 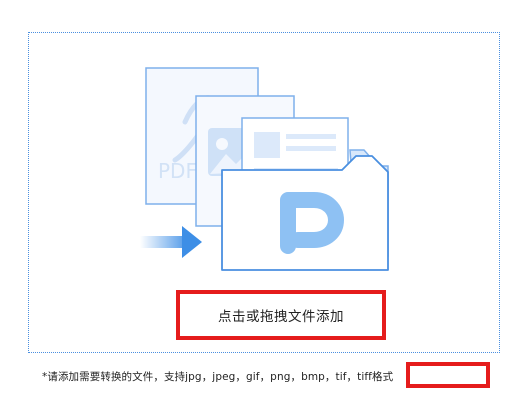 What do you see at coordinates (448, 375) in the screenshot?
I see `hint-highlight-box` at bounding box center [448, 375].